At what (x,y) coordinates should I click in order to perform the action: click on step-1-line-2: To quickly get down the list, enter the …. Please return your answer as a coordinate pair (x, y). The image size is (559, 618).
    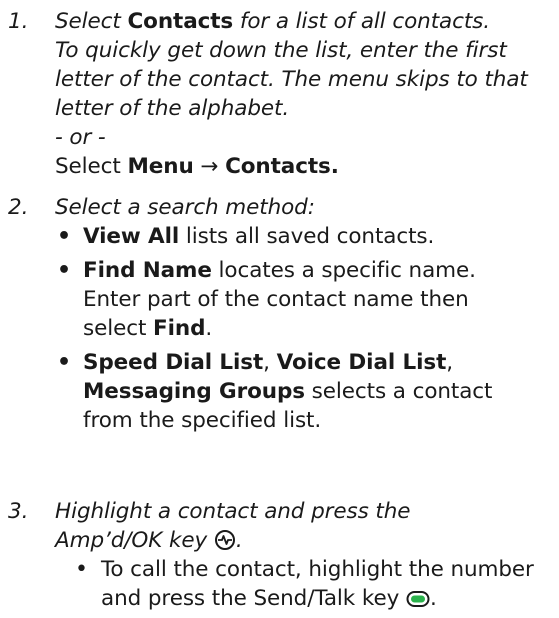
    Looking at the image, I should click on (281, 50).